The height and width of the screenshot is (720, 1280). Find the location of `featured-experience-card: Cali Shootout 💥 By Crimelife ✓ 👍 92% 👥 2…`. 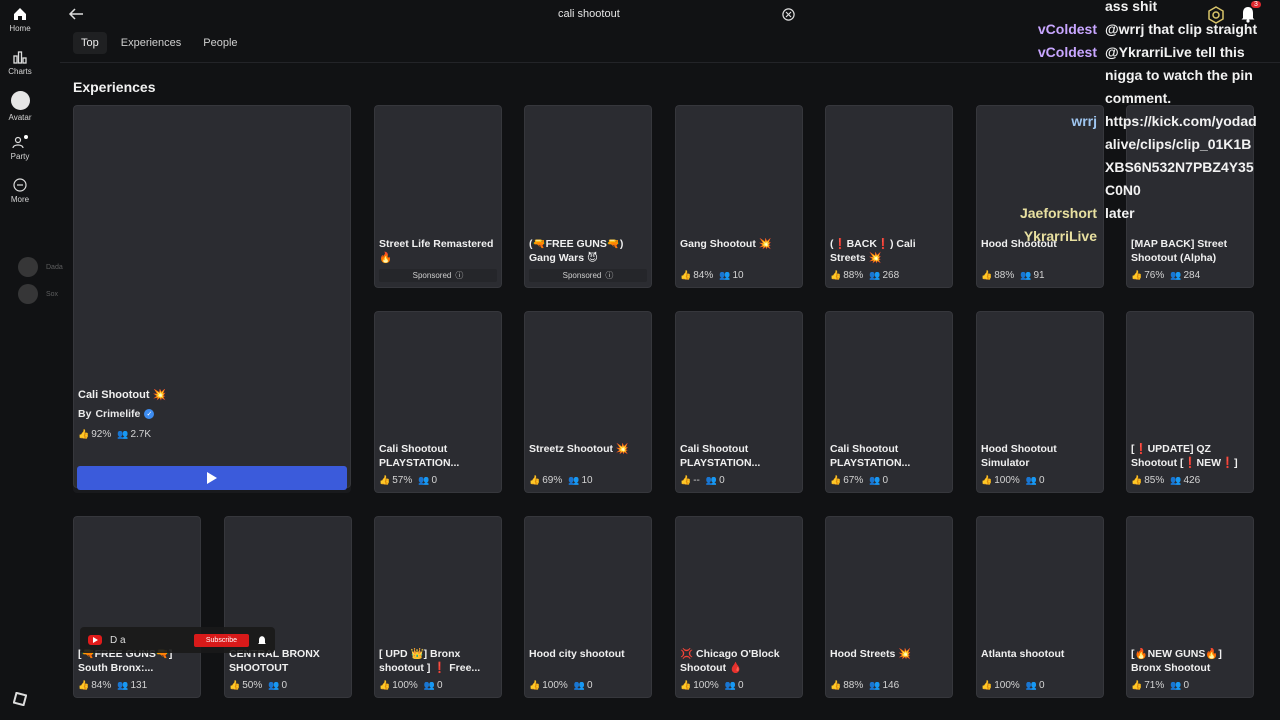

featured-experience-card: Cali Shootout 💥 By Crimelife ✓ 👍 92% 👥 2… is located at coordinates (212, 299).